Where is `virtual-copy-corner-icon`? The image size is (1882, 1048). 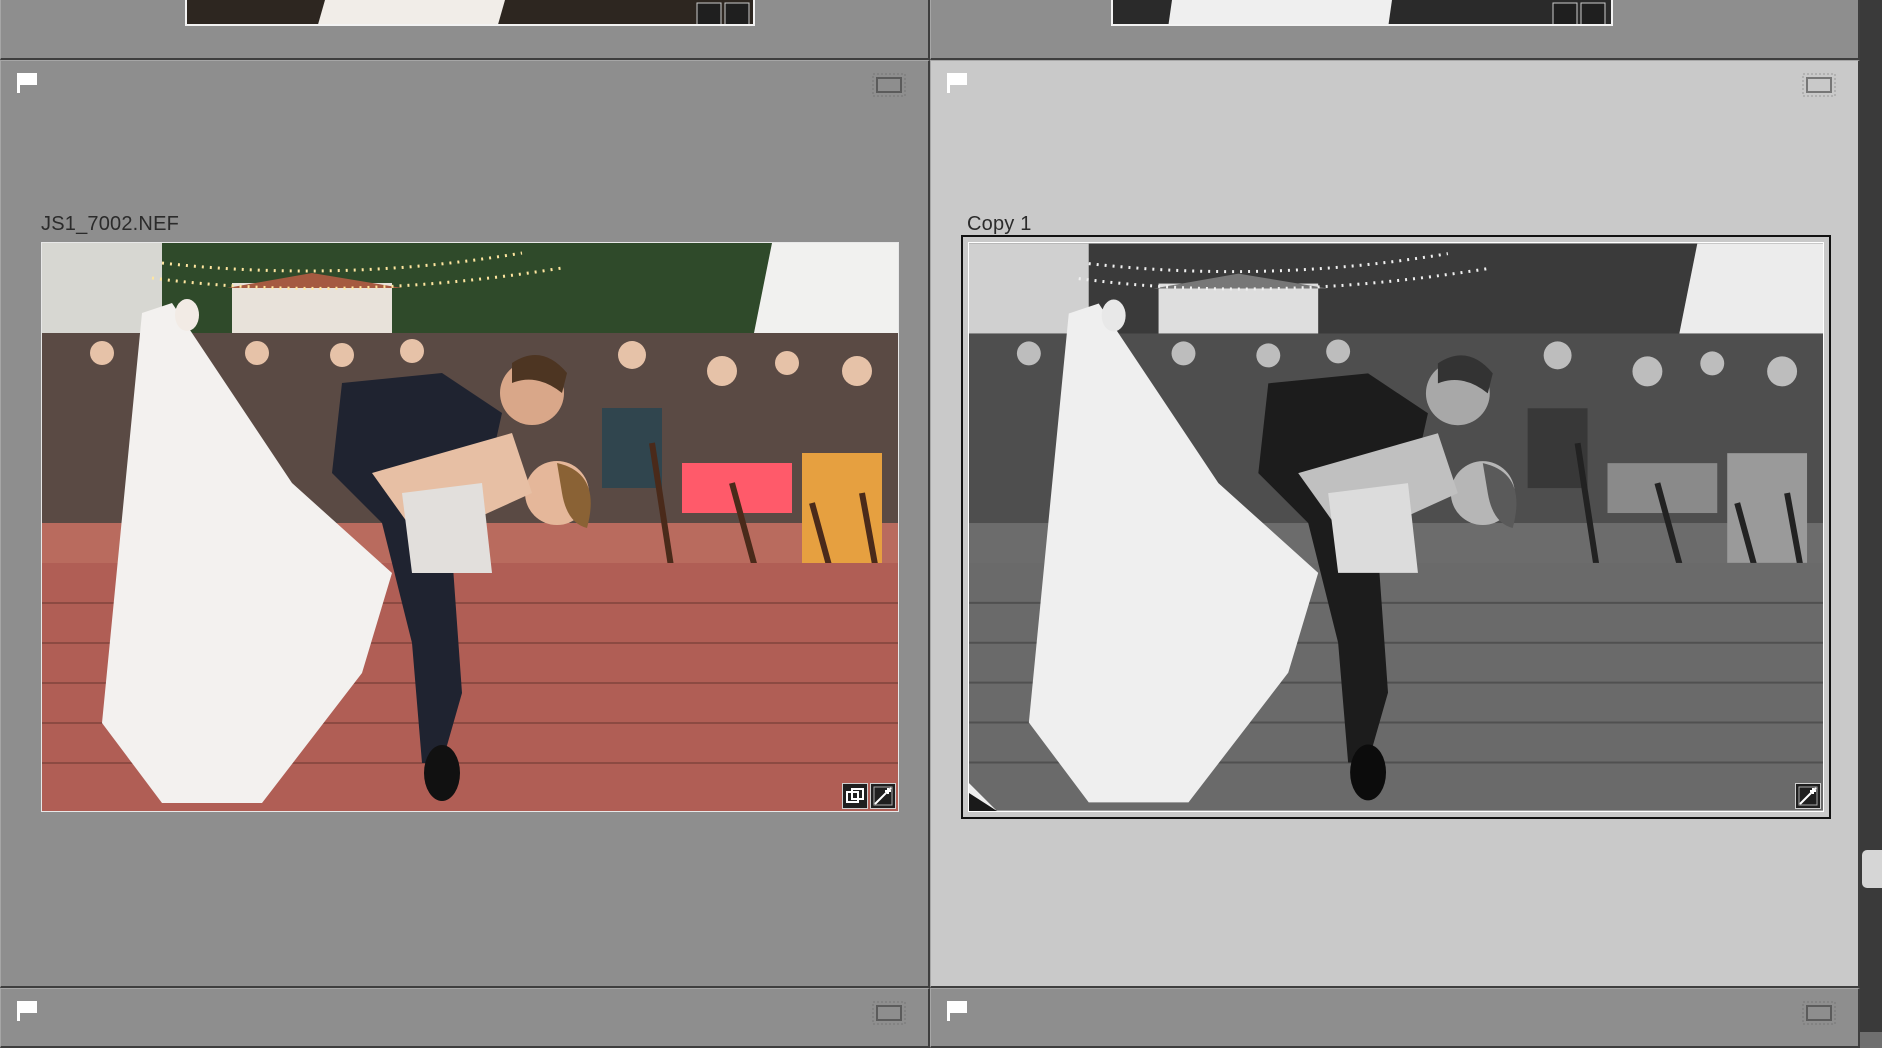 virtual-copy-corner-icon is located at coordinates (983, 797).